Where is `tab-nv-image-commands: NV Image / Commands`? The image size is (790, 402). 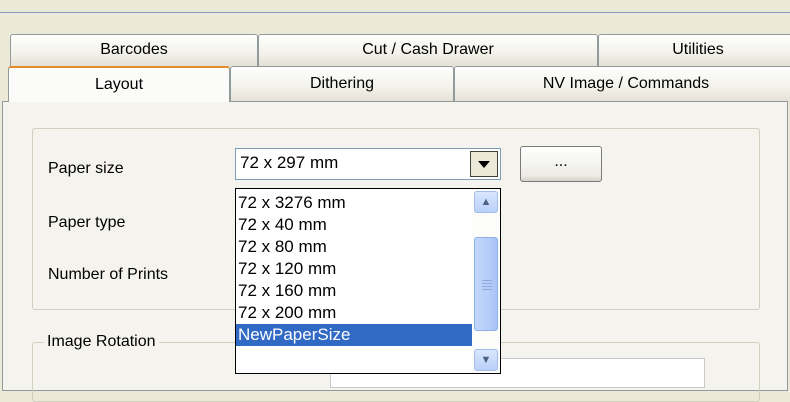 tab-nv-image-commands: NV Image / Commands is located at coordinates (622, 84).